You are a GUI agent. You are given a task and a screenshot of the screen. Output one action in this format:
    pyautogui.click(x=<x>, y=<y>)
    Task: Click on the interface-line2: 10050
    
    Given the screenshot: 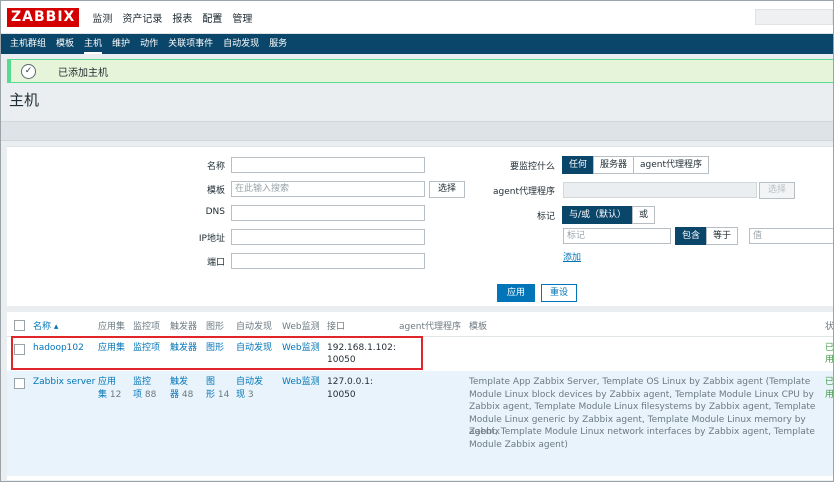 What is the action you would take?
    pyautogui.click(x=341, y=394)
    